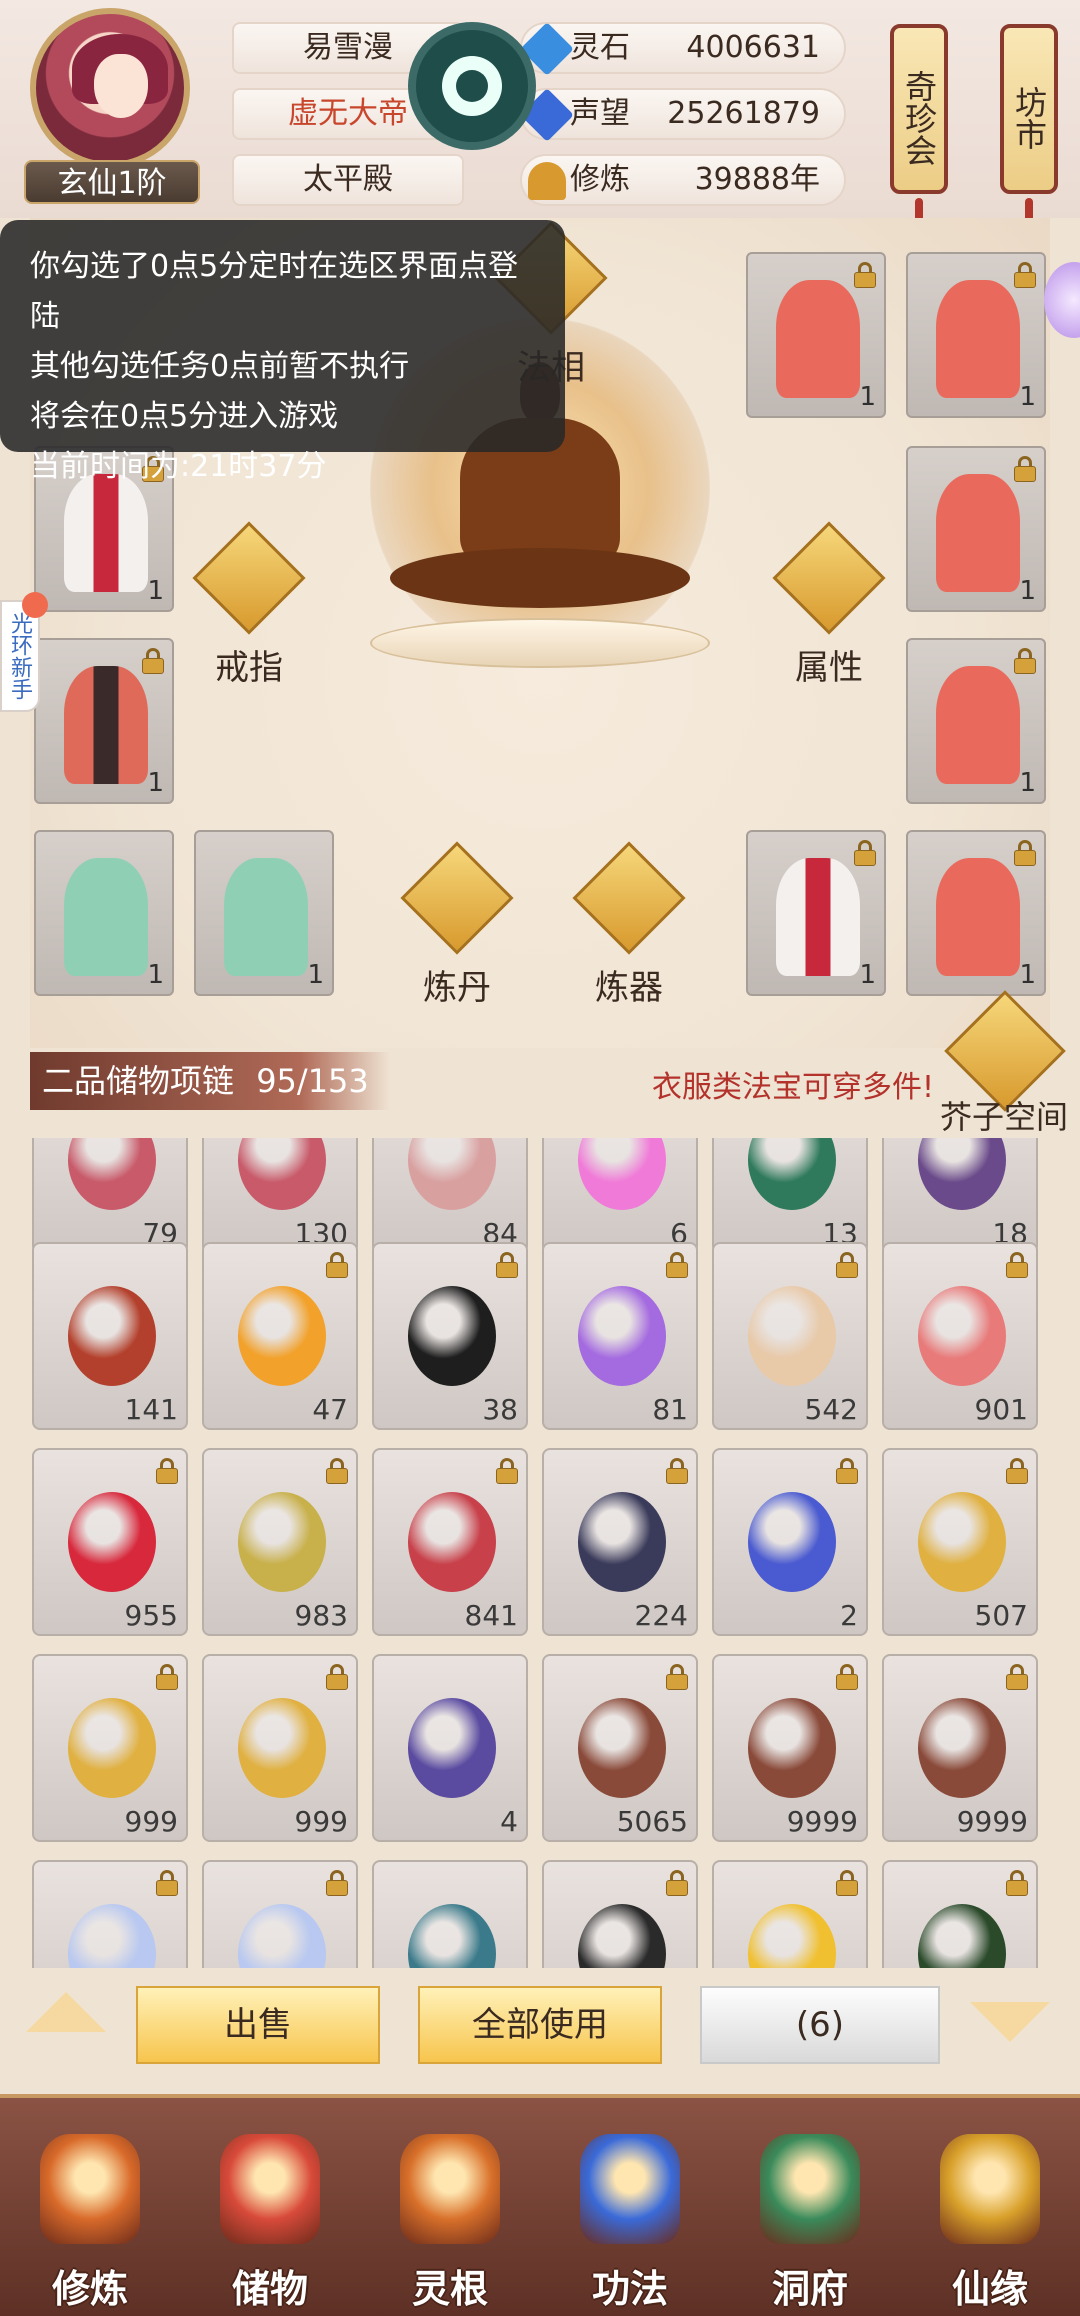 The height and width of the screenshot is (2316, 1080). I want to click on use-all-button: 全部使用, so click(540, 2025).